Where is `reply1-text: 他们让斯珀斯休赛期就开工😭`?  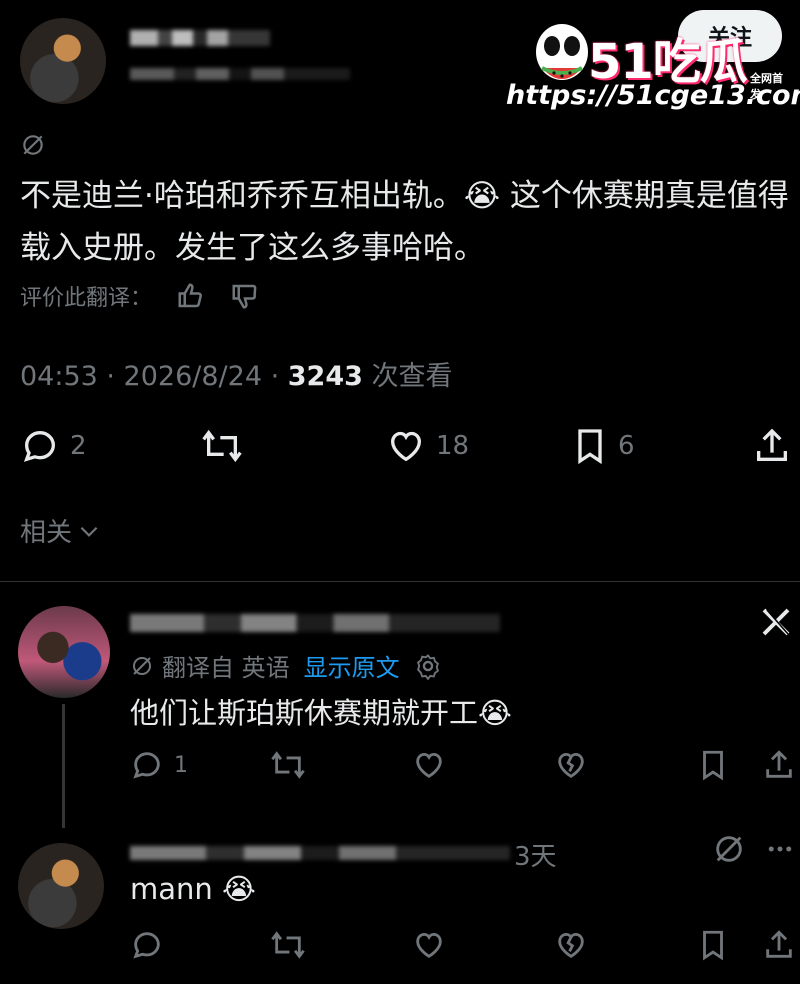
reply1-text: 他们让斯珀斯休赛期就开工😭 is located at coordinates (321, 713).